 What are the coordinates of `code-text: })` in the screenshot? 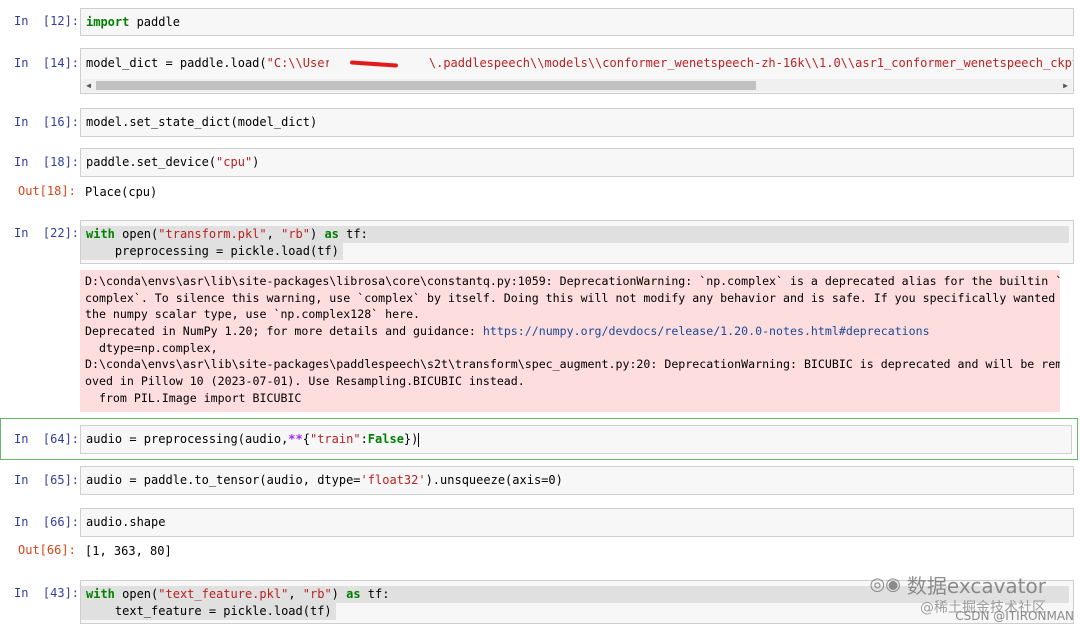 It's located at (411, 439).